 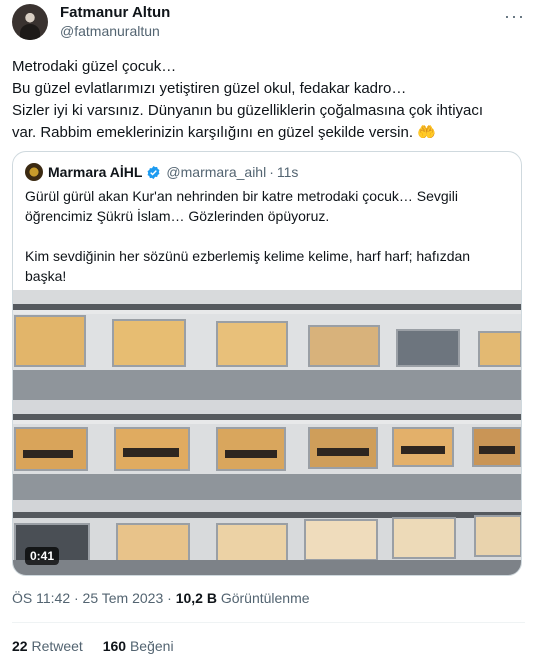 I want to click on author-handle: @fatmanuraltun, so click(x=110, y=31).